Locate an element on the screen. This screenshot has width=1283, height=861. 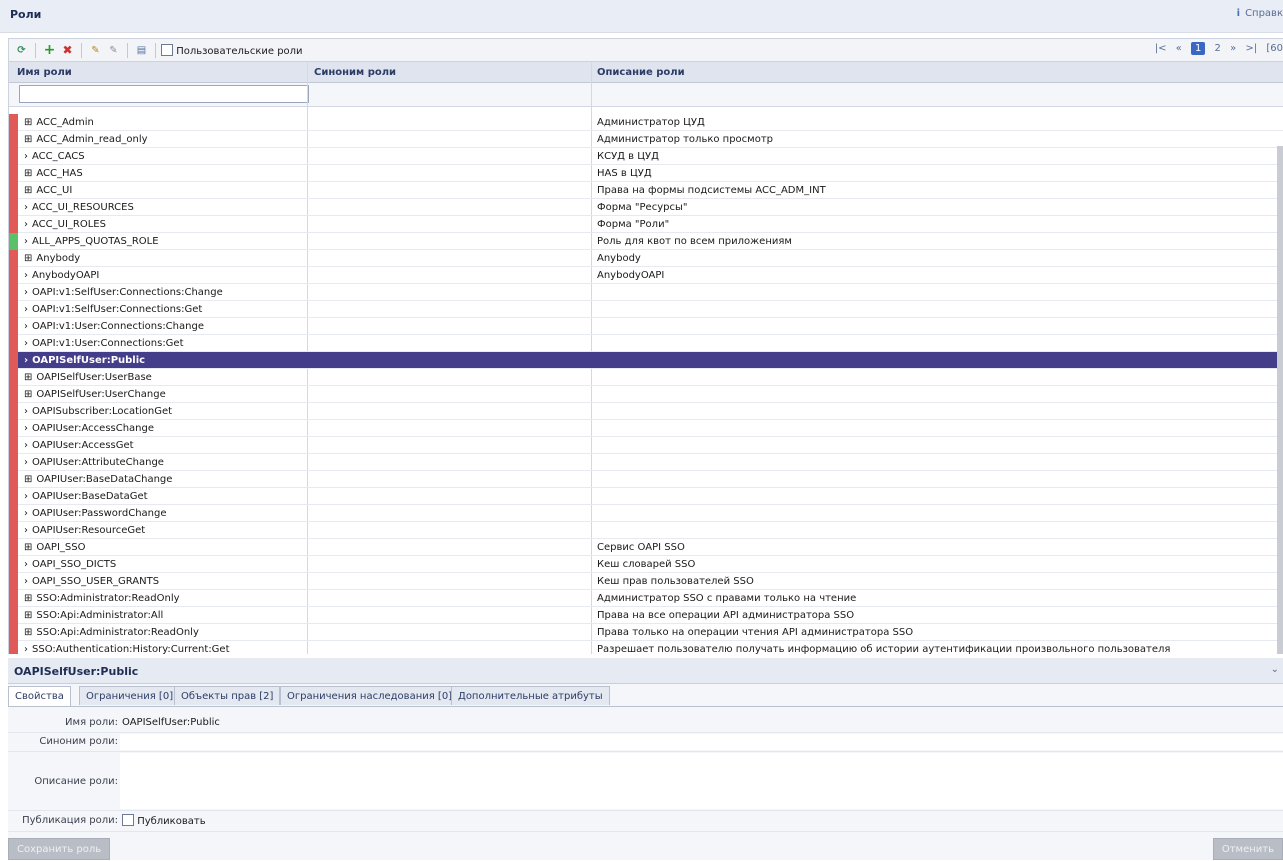
table-row: › ACC_UI_RESOURCES Форма "Ресурсы" is located at coordinates (646, 207).